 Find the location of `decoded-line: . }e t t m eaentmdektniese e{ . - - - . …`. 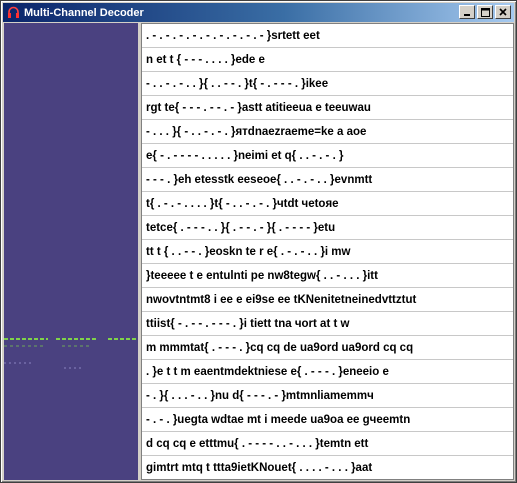

decoded-line: . }e t t m eaentmdektniese e{ . - - - . … is located at coordinates (327, 372).